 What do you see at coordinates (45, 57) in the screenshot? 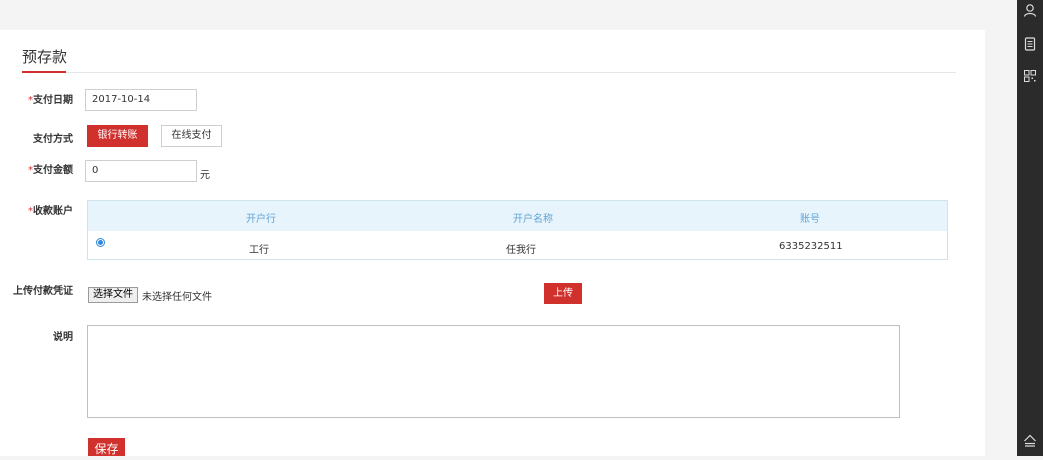
I see `page-title: 预存款` at bounding box center [45, 57].